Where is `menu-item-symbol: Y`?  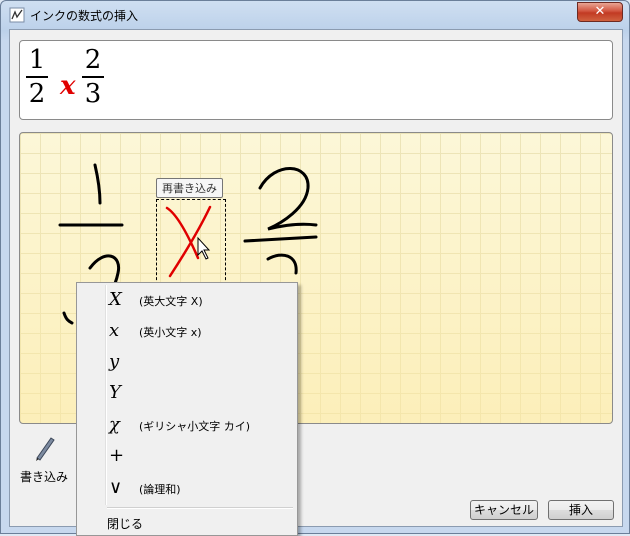 menu-item-symbol: Y is located at coordinates (115, 392).